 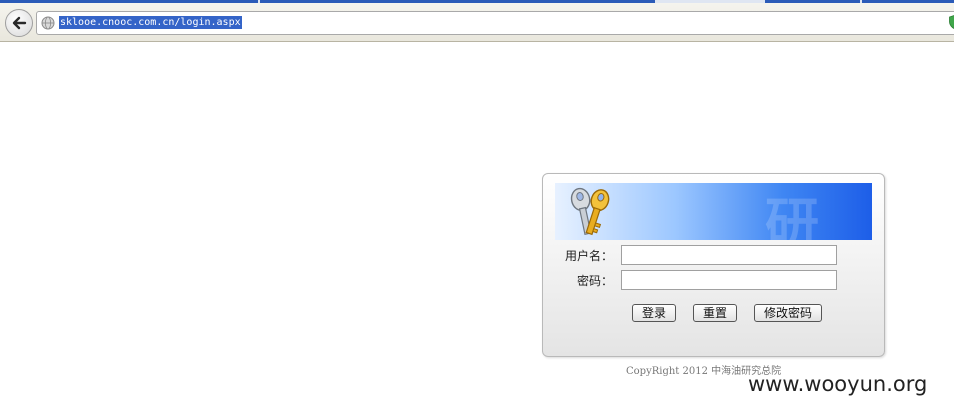 I want to click on address-bar: sklooe.cnooc.com.cn/login.aspx, so click(x=495, y=23).